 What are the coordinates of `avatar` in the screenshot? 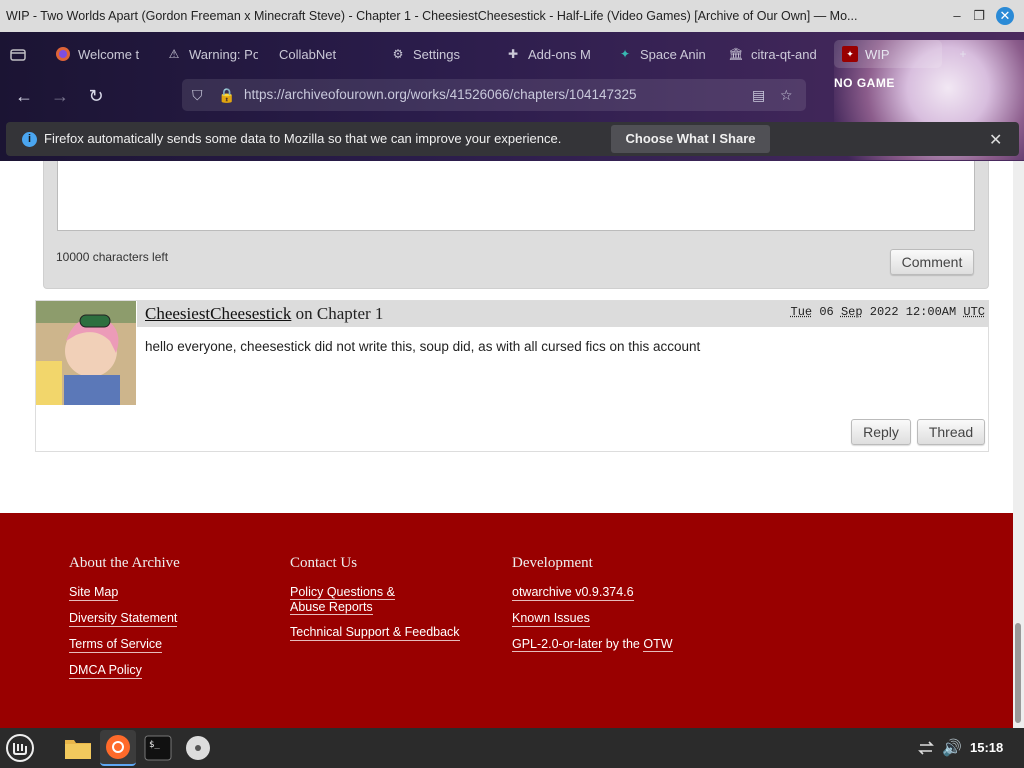 It's located at (86, 353).